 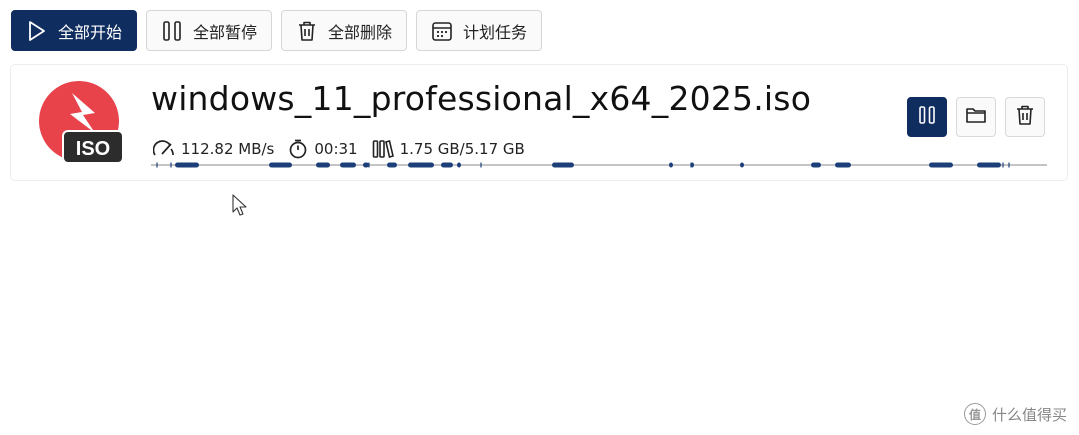 What do you see at coordinates (462, 149) in the screenshot?
I see `size-value: 1.75 GB/5.17 GB` at bounding box center [462, 149].